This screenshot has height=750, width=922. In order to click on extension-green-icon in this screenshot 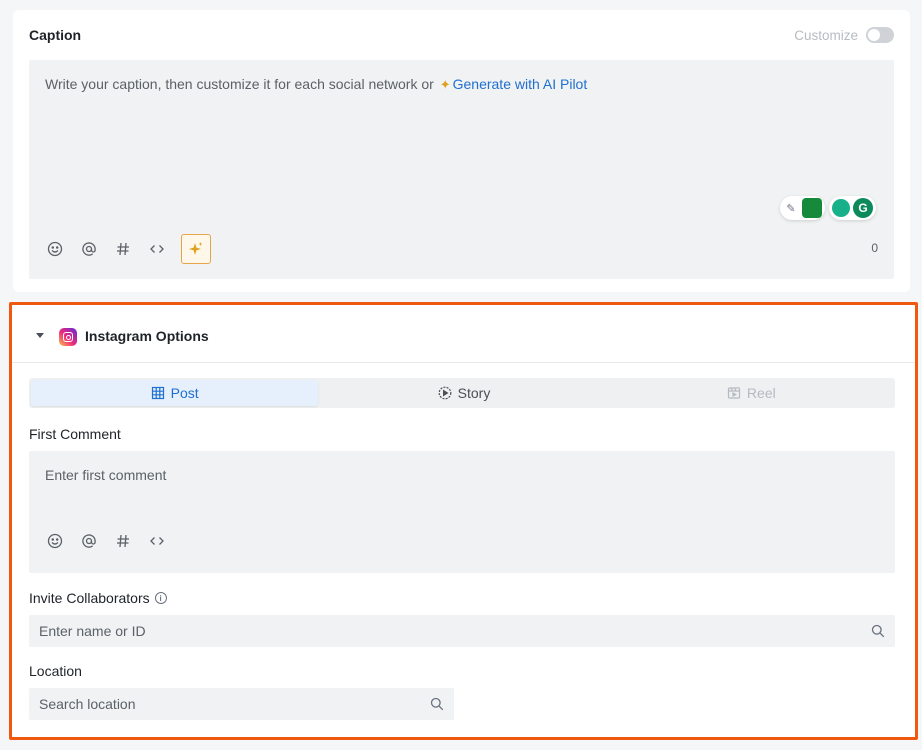, I will do `click(812, 208)`.